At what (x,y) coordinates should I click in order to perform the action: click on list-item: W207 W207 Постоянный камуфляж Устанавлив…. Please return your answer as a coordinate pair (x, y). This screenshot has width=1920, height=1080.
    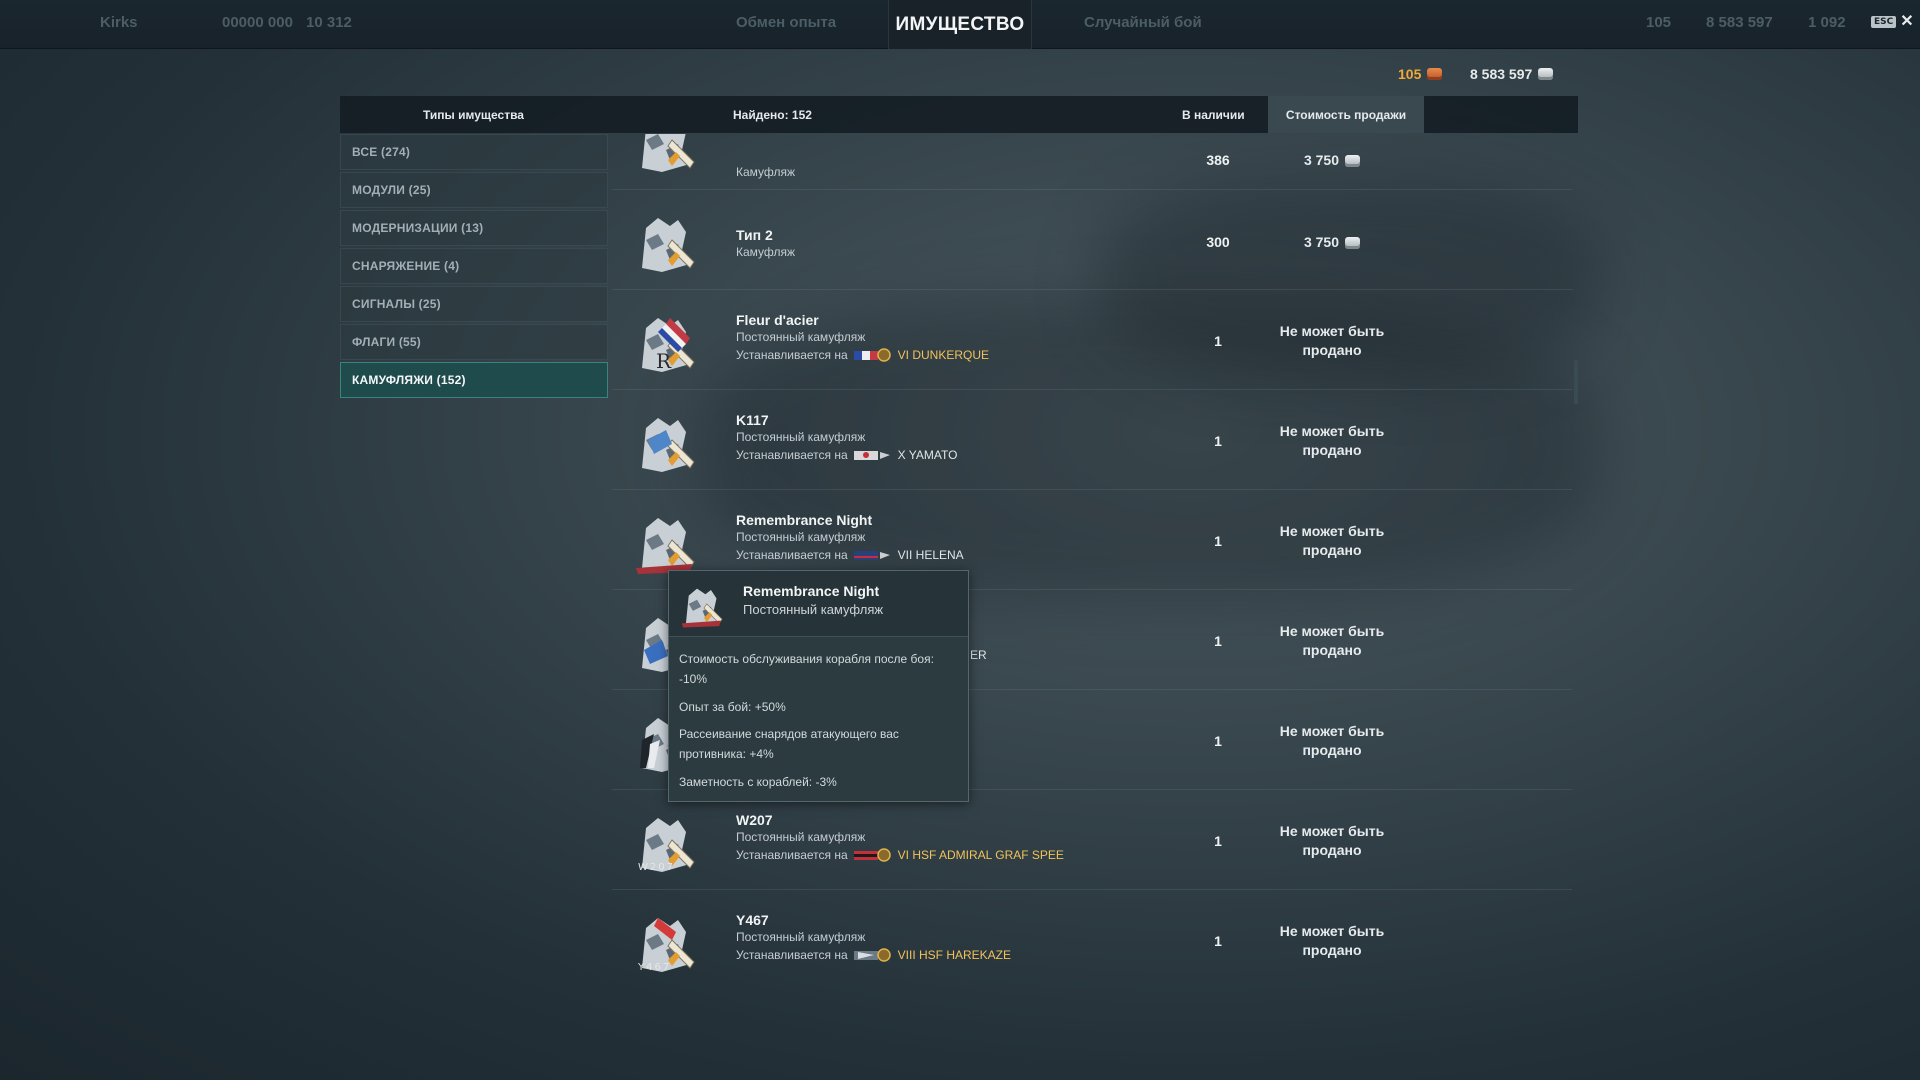
    Looking at the image, I should click on (1092, 840).